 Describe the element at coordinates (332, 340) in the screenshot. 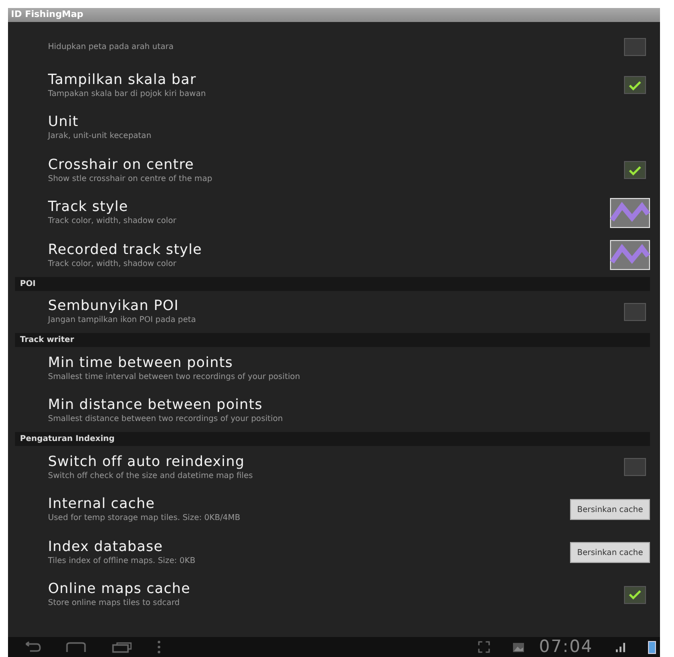

I see `section-header: Track writer` at that location.